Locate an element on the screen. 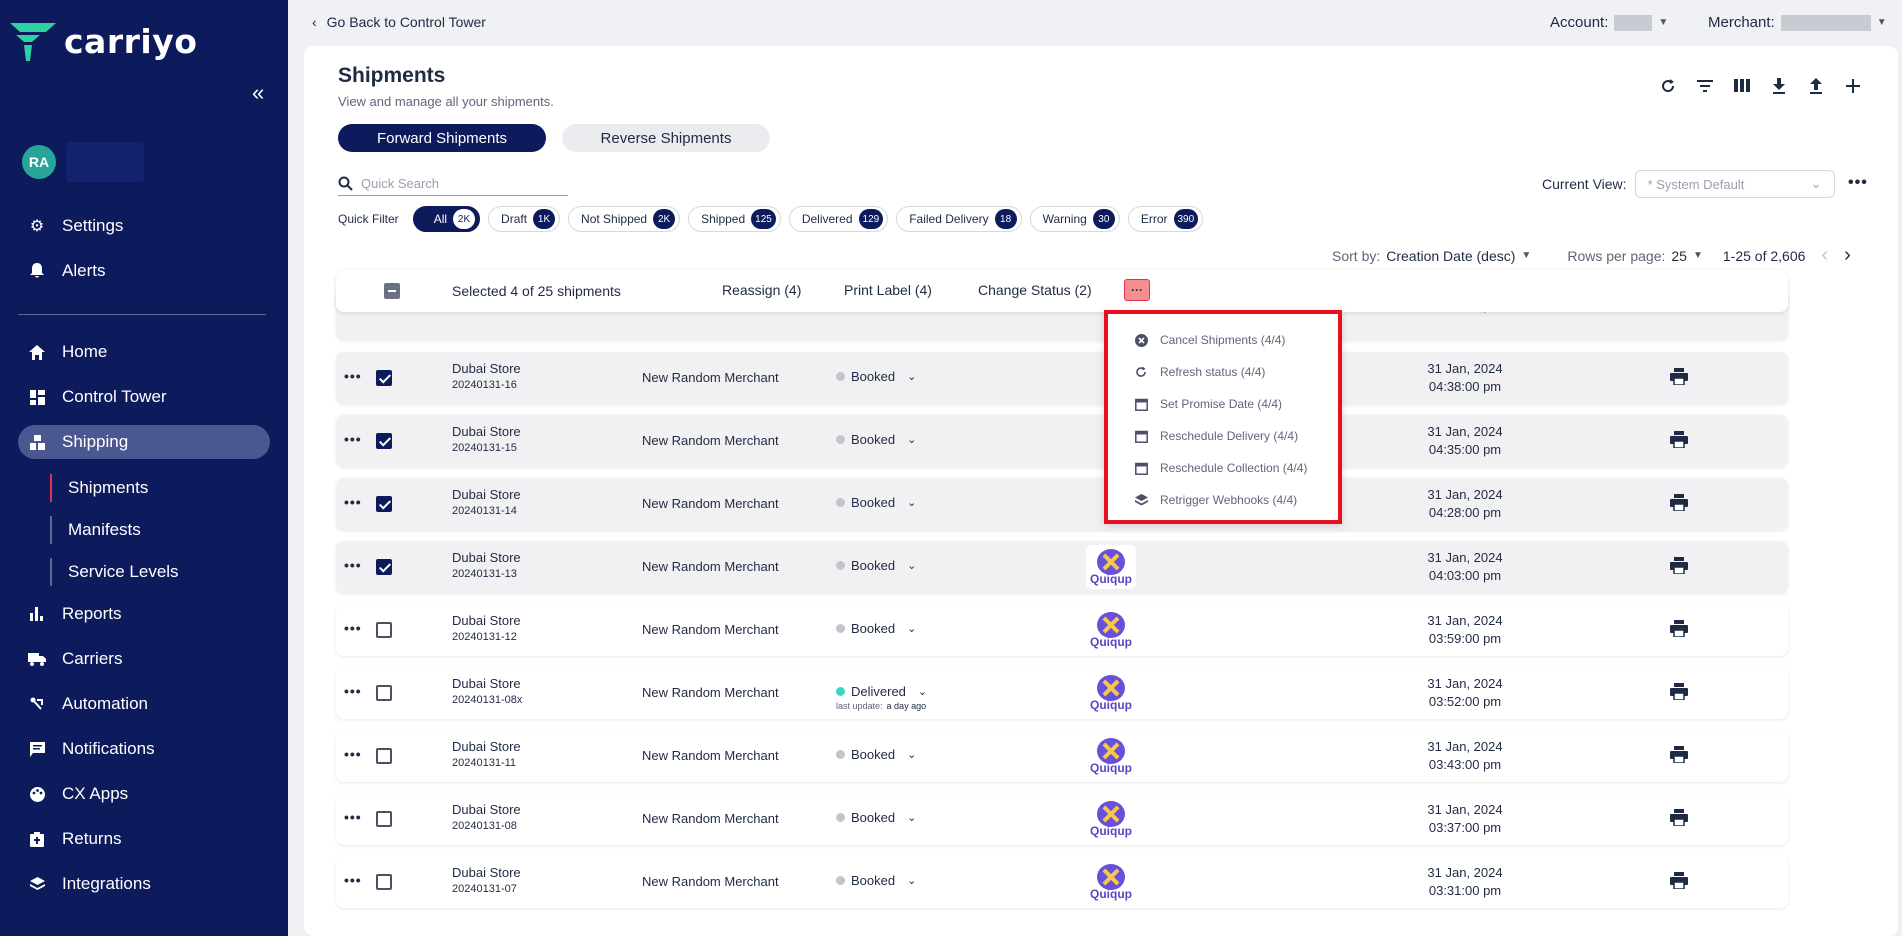 Image resolution: width=1902 pixels, height=936 pixels. current-view-select: * System Default ⌄ is located at coordinates (1734, 184).